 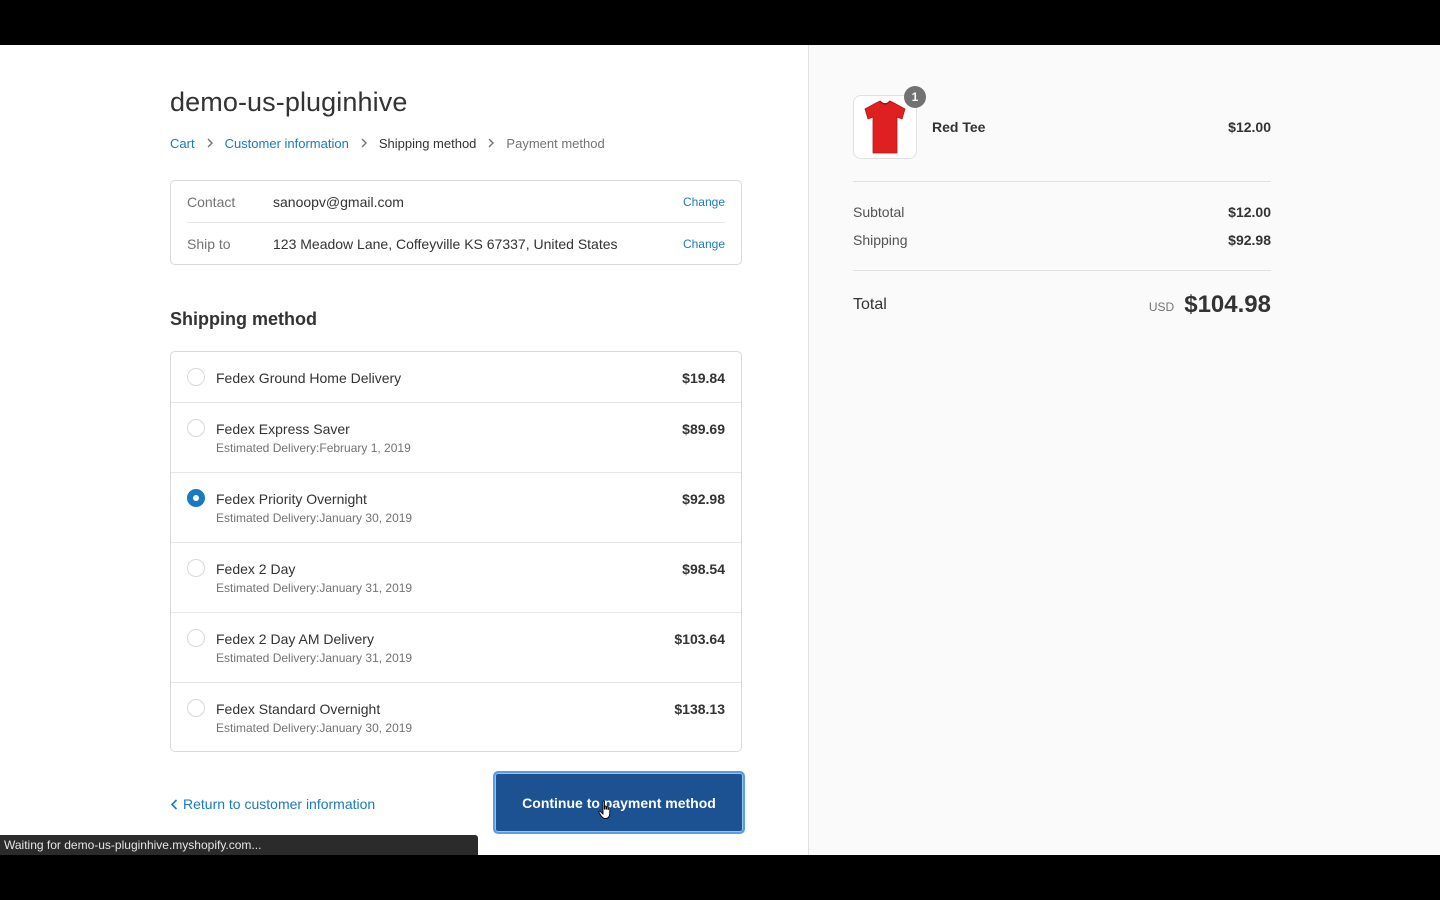 I want to click on shipping-option: Fedex Ground Home Delivery $19.84, so click(x=456, y=377).